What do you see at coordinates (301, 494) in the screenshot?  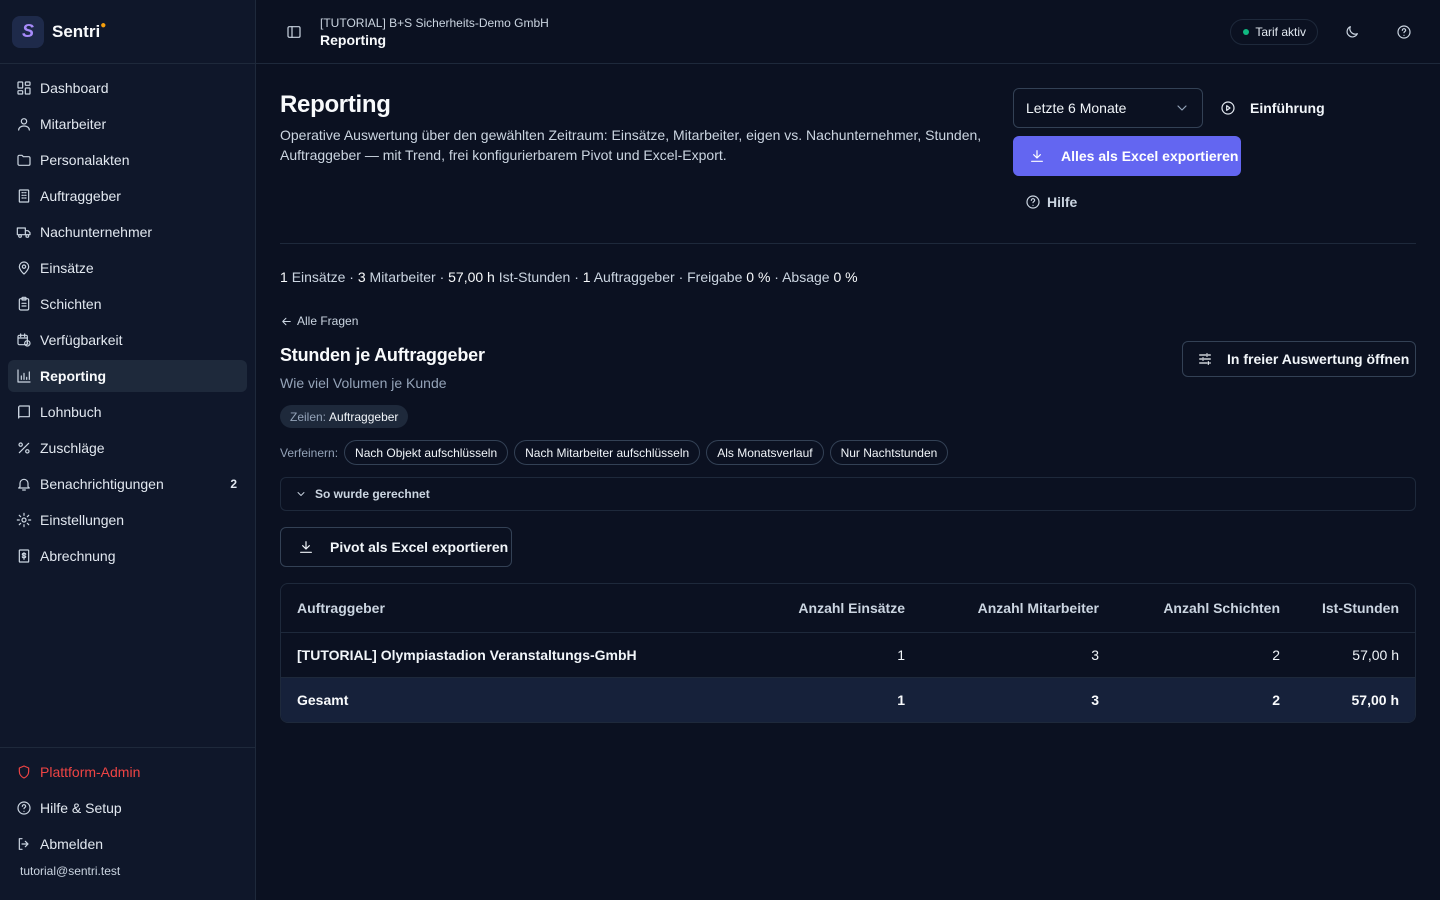 I see `chevron-down-icon` at bounding box center [301, 494].